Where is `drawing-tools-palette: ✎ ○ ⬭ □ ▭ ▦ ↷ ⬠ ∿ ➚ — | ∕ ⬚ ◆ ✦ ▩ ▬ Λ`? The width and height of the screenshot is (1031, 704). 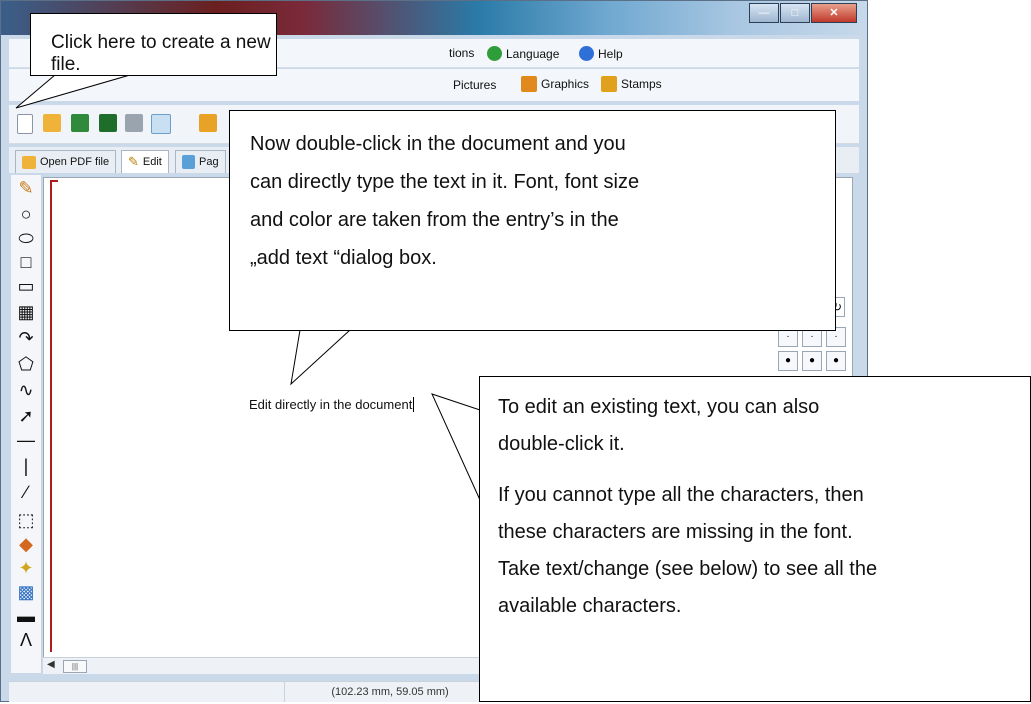
drawing-tools-palette: ✎ ○ ⬭ □ ▭ ▦ ↷ ⬠ ∿ ➚ — | ∕ ⬚ ◆ ✦ ▩ ▬ Λ is located at coordinates (26, 424).